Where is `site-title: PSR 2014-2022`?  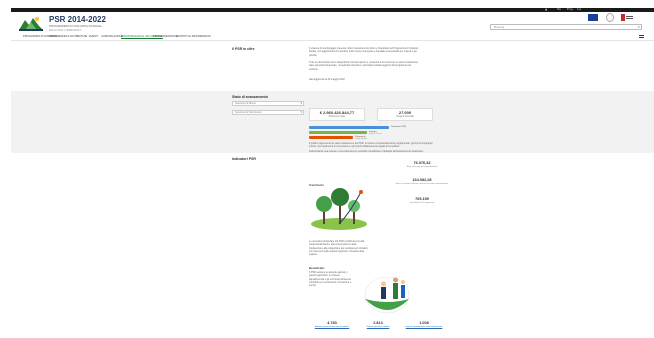
site-title: PSR 2014-2022 is located at coordinates (77, 19).